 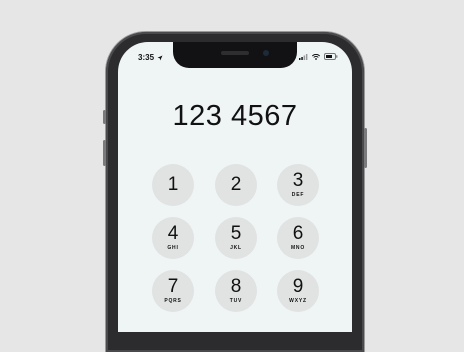 What do you see at coordinates (298, 248) in the screenshot?
I see `key-letters: MNO` at bounding box center [298, 248].